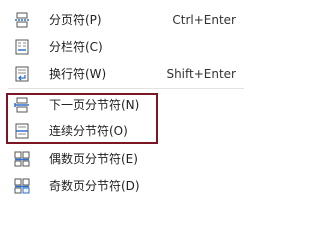  Describe the element at coordinates (94, 186) in the screenshot. I see `menu-item-label: 奇数页分节符(D)` at that location.